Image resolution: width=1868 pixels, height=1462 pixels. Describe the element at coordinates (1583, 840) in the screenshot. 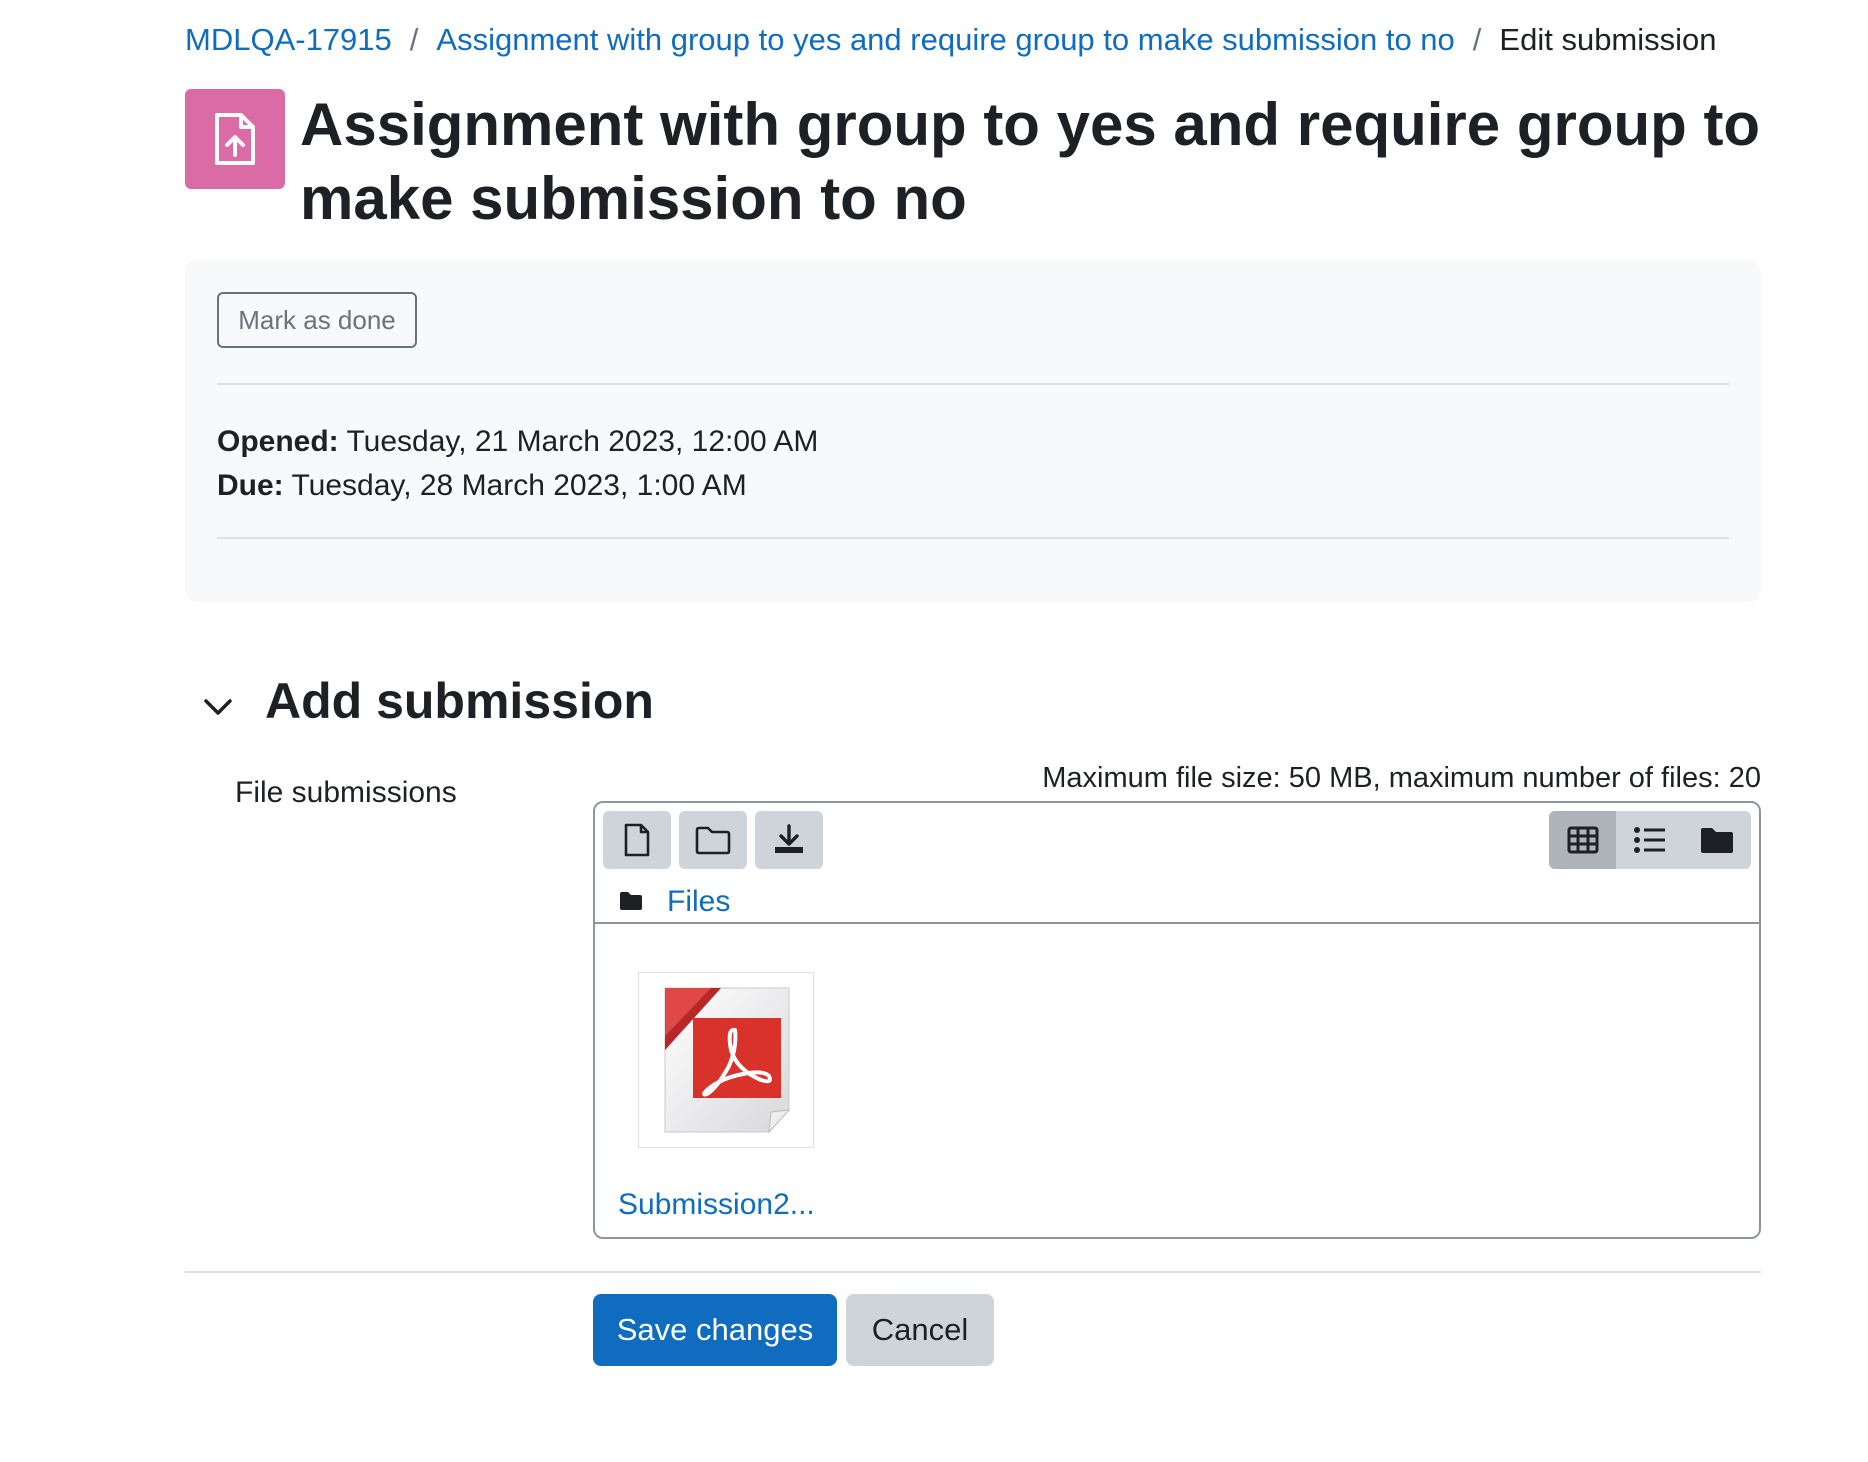

I see `grid-view-icon` at that location.